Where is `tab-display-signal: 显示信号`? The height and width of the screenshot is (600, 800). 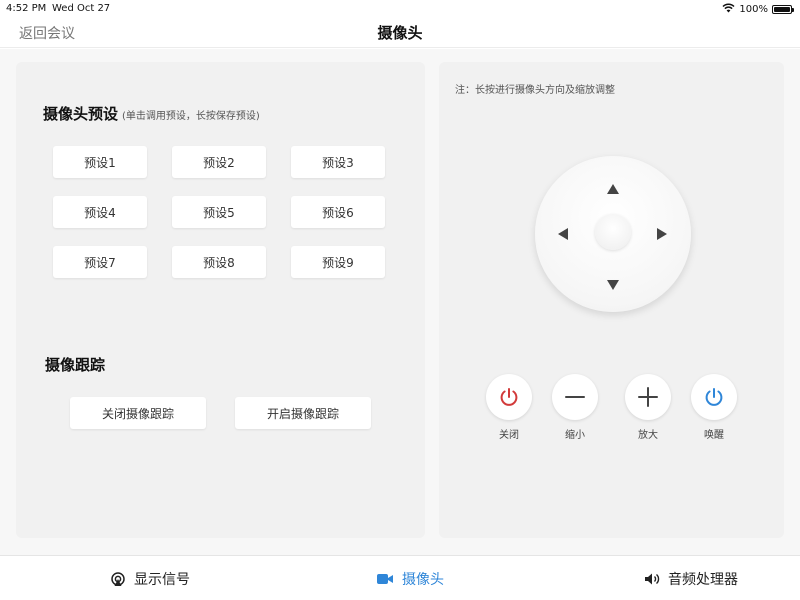 tab-display-signal: 显示信号 is located at coordinates (150, 579).